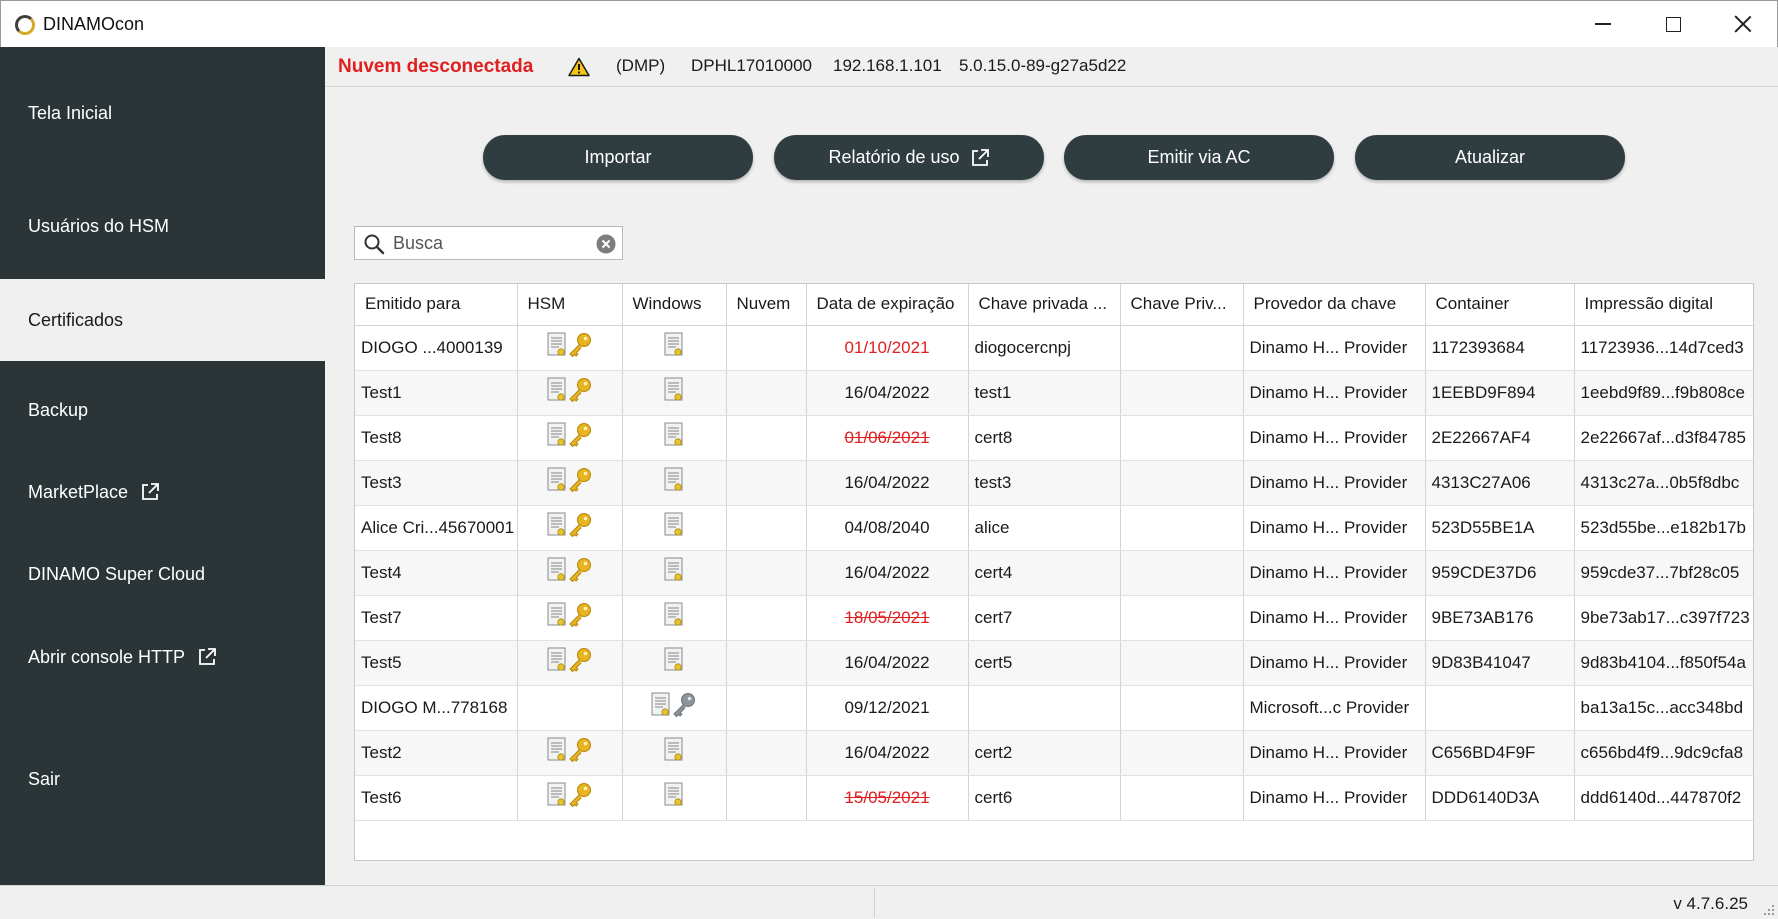 The image size is (1778, 919). What do you see at coordinates (1334, 305) in the screenshot?
I see `column-header-key-provider: Provedor da chave` at bounding box center [1334, 305].